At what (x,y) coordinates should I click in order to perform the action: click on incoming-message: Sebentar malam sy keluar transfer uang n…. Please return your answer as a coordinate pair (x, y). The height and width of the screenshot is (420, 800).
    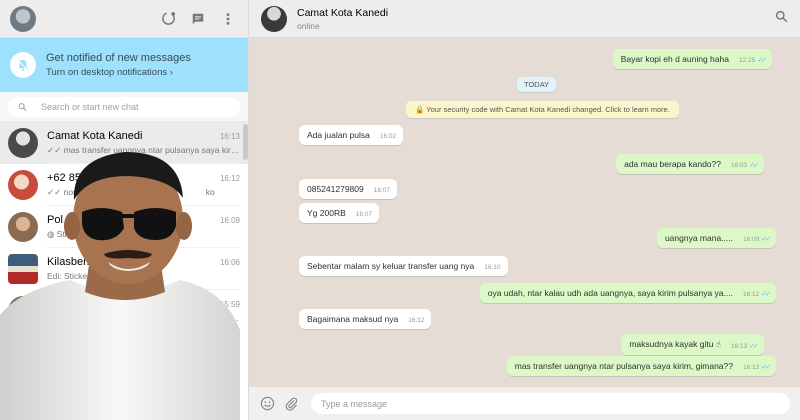
    Looking at the image, I should click on (403, 266).